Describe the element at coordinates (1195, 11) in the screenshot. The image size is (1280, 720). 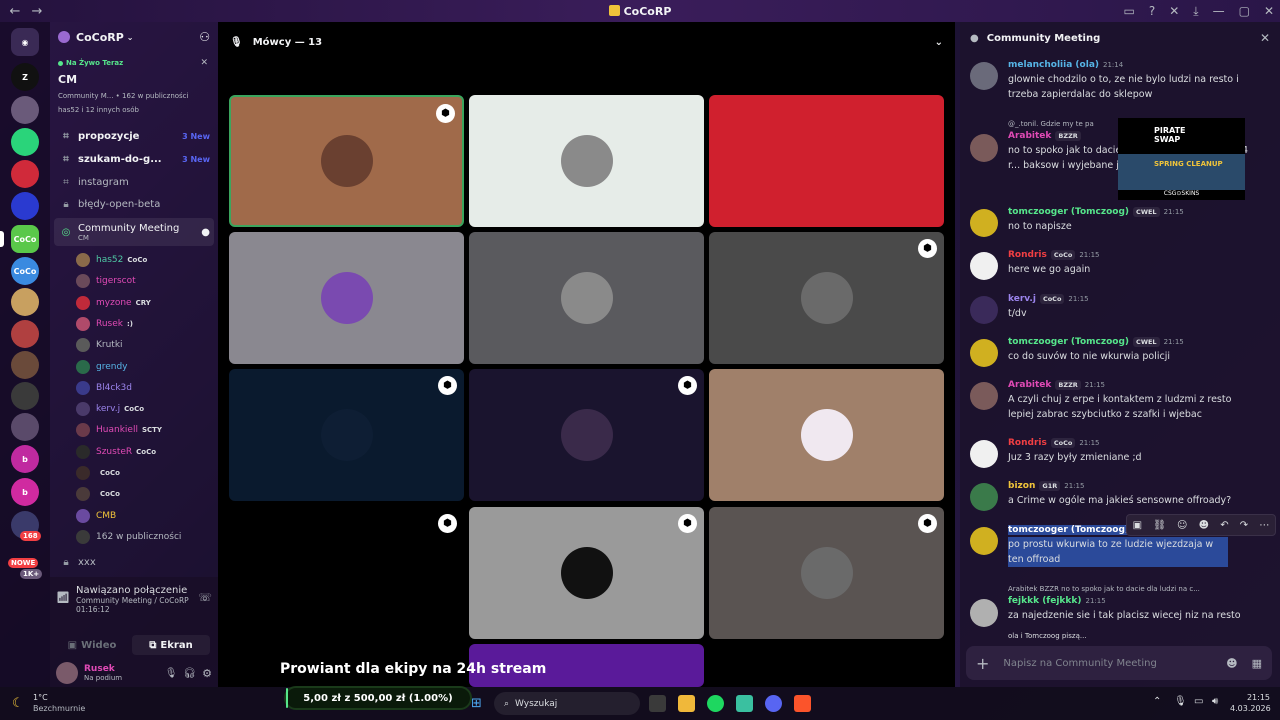
I see `download-icon: ⤓` at that location.